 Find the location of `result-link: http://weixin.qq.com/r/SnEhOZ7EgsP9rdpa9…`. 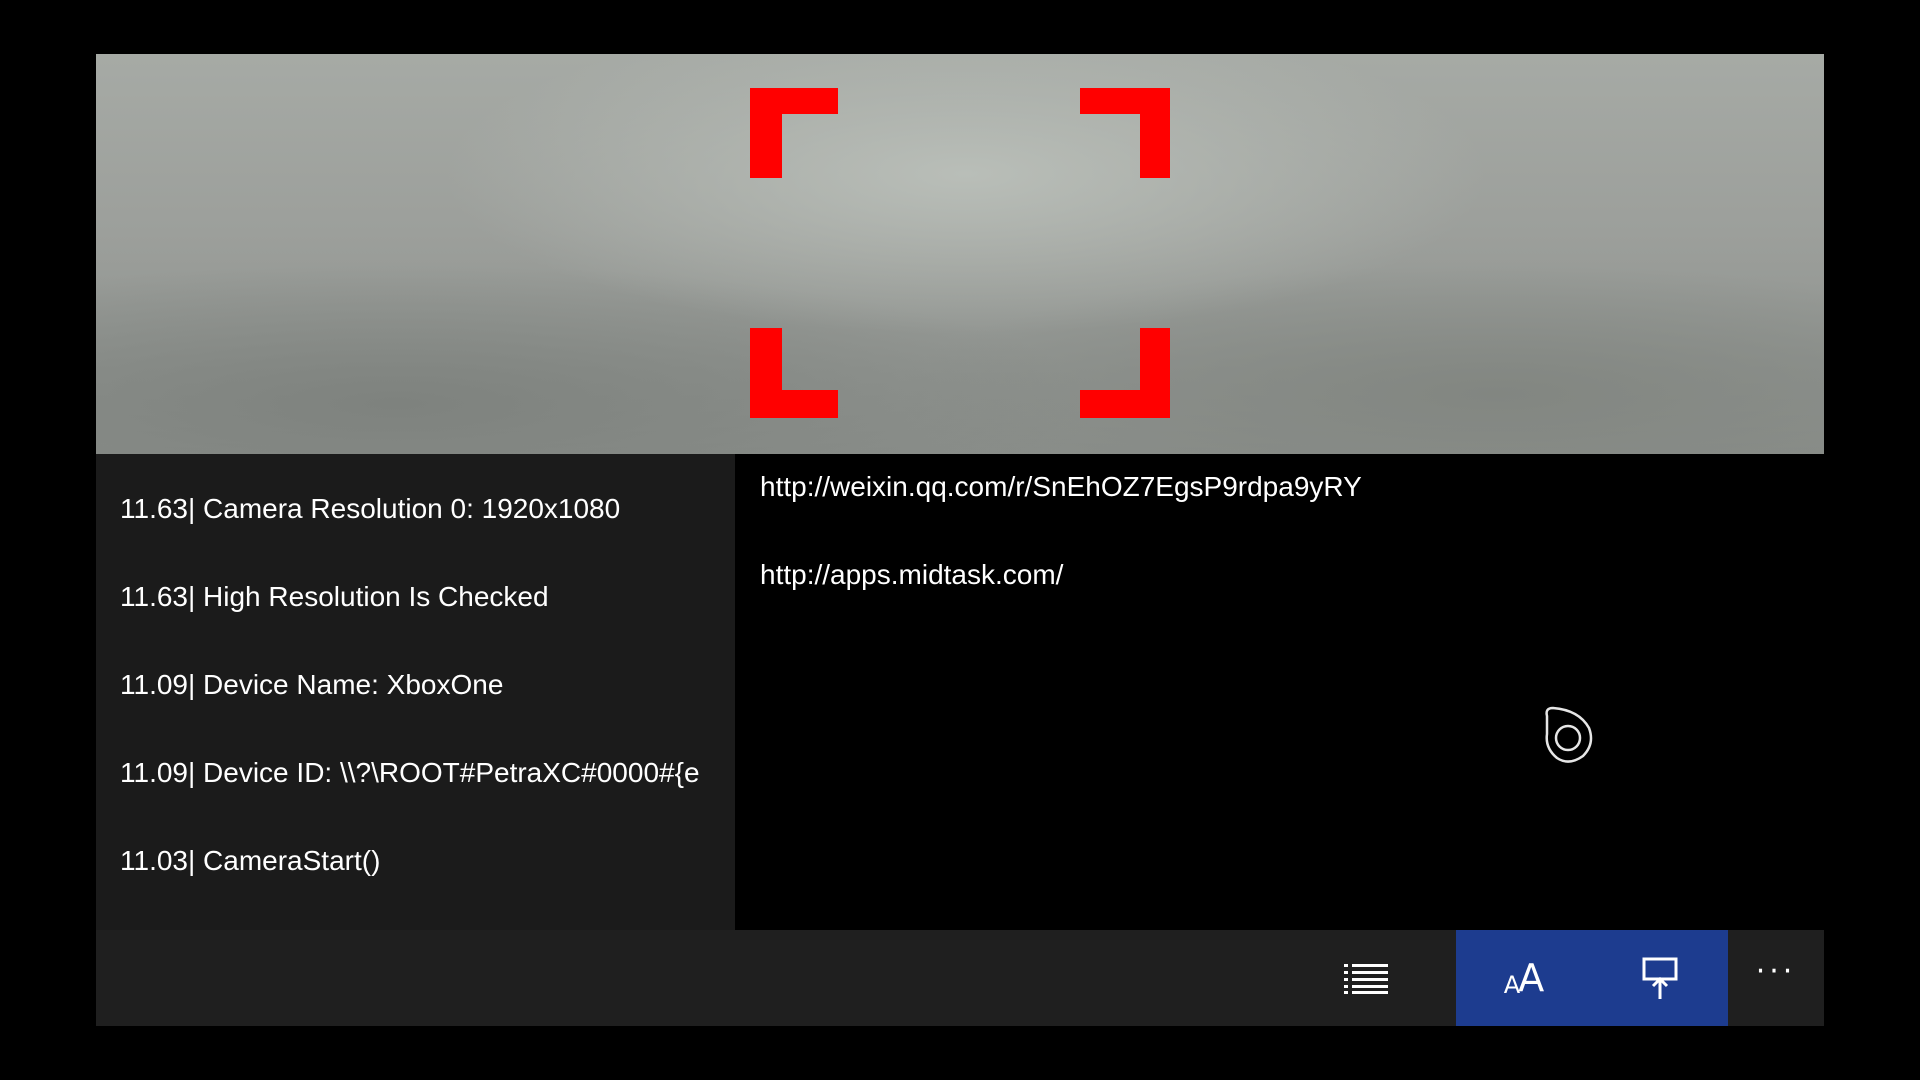

result-link: http://weixin.qq.com/r/SnEhOZ7EgsP9rdpa9… is located at coordinates (1061, 487).